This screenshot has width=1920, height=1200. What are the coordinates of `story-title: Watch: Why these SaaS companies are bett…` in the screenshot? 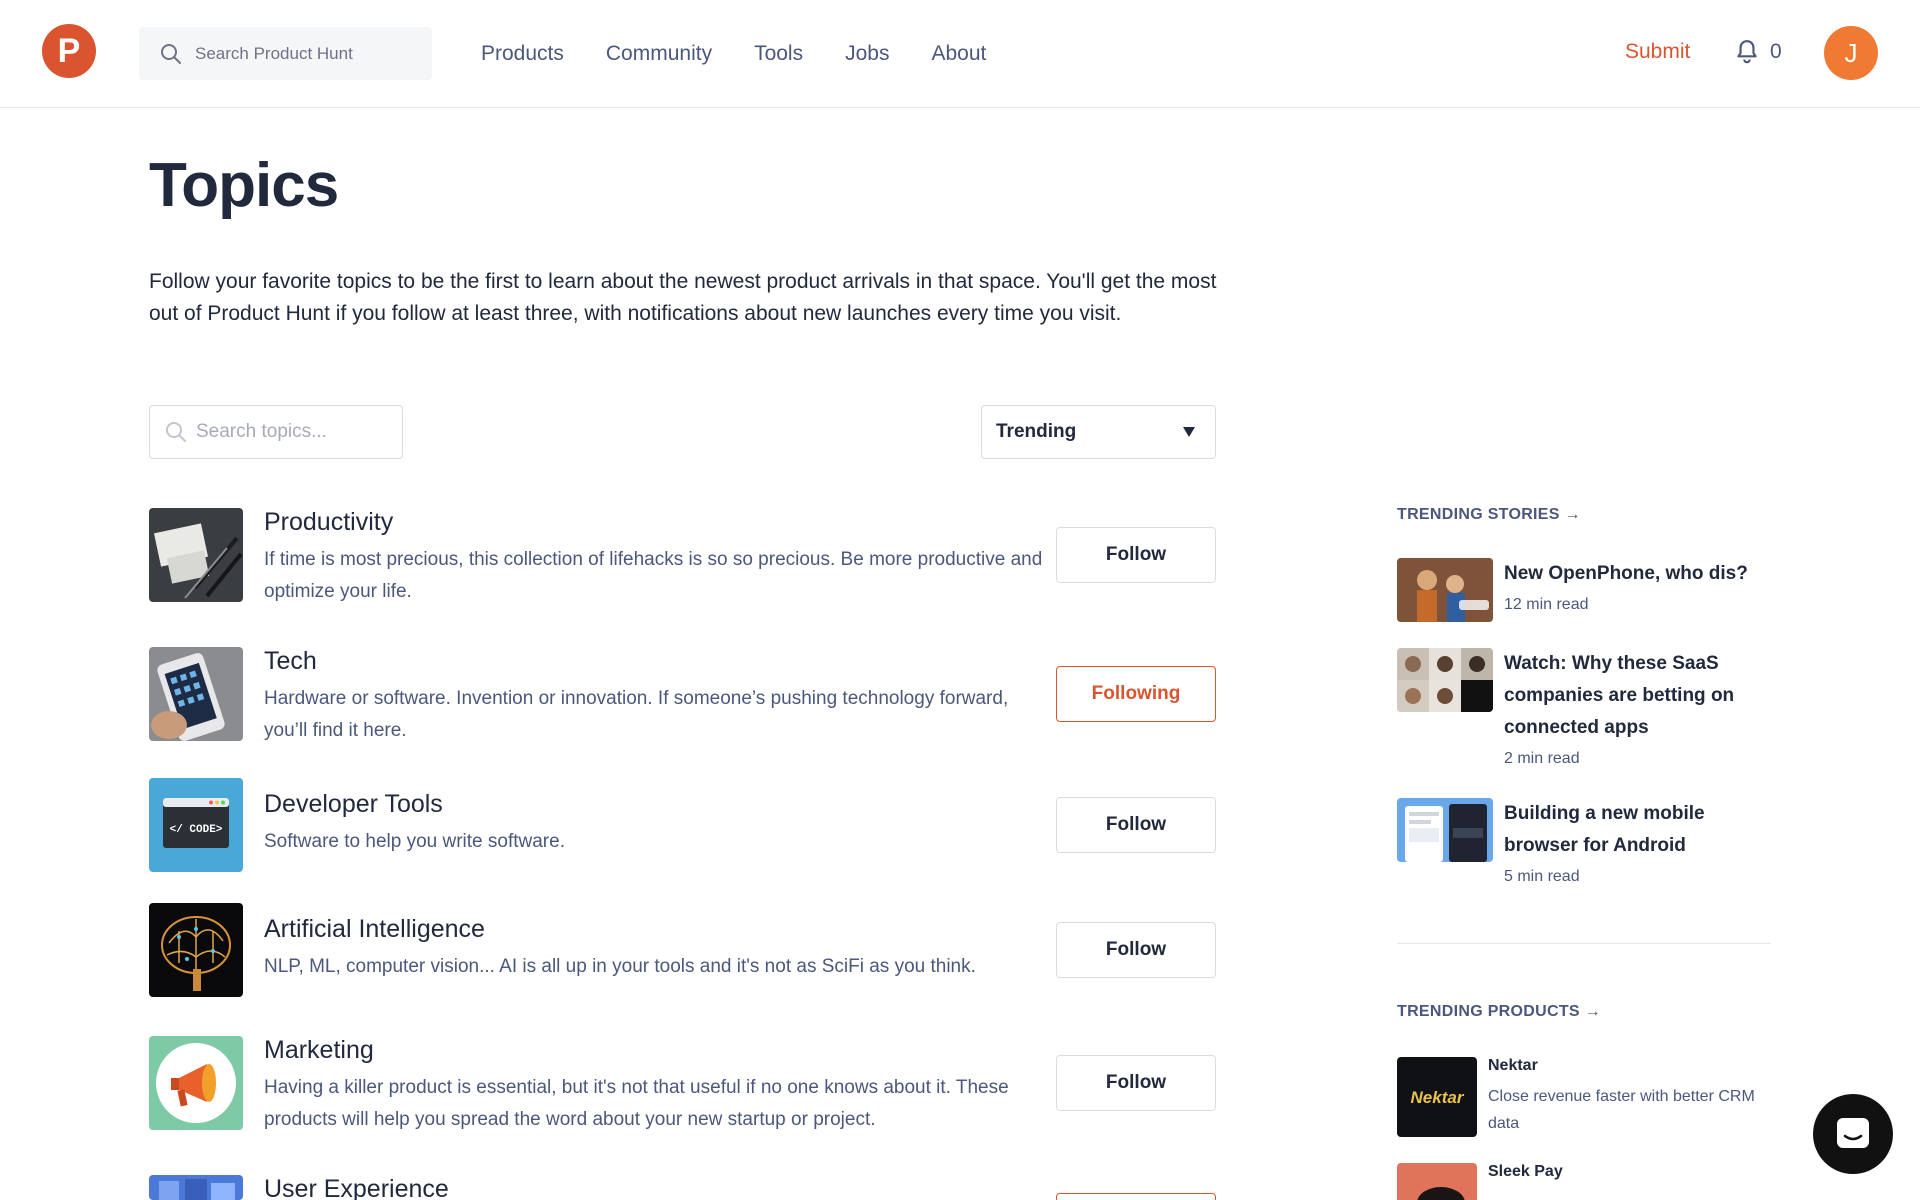 It's located at (1639, 696).